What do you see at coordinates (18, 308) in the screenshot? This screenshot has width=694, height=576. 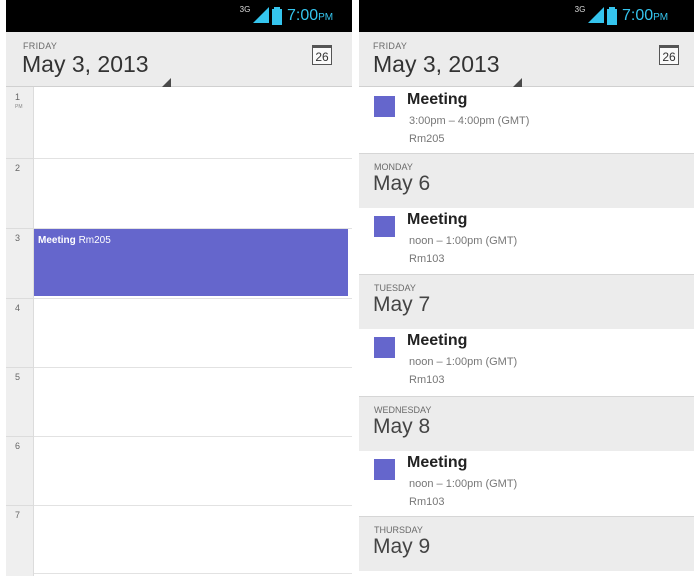 I see `hour-label: 4` at bounding box center [18, 308].